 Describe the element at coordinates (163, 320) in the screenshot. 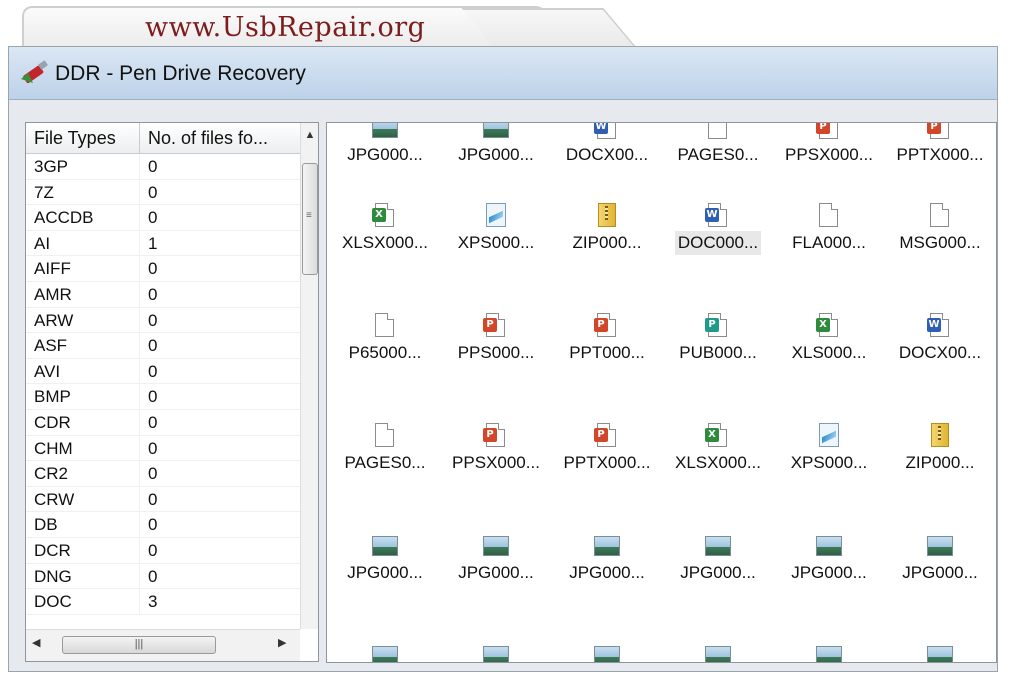

I see `table-row: ARW 0` at that location.